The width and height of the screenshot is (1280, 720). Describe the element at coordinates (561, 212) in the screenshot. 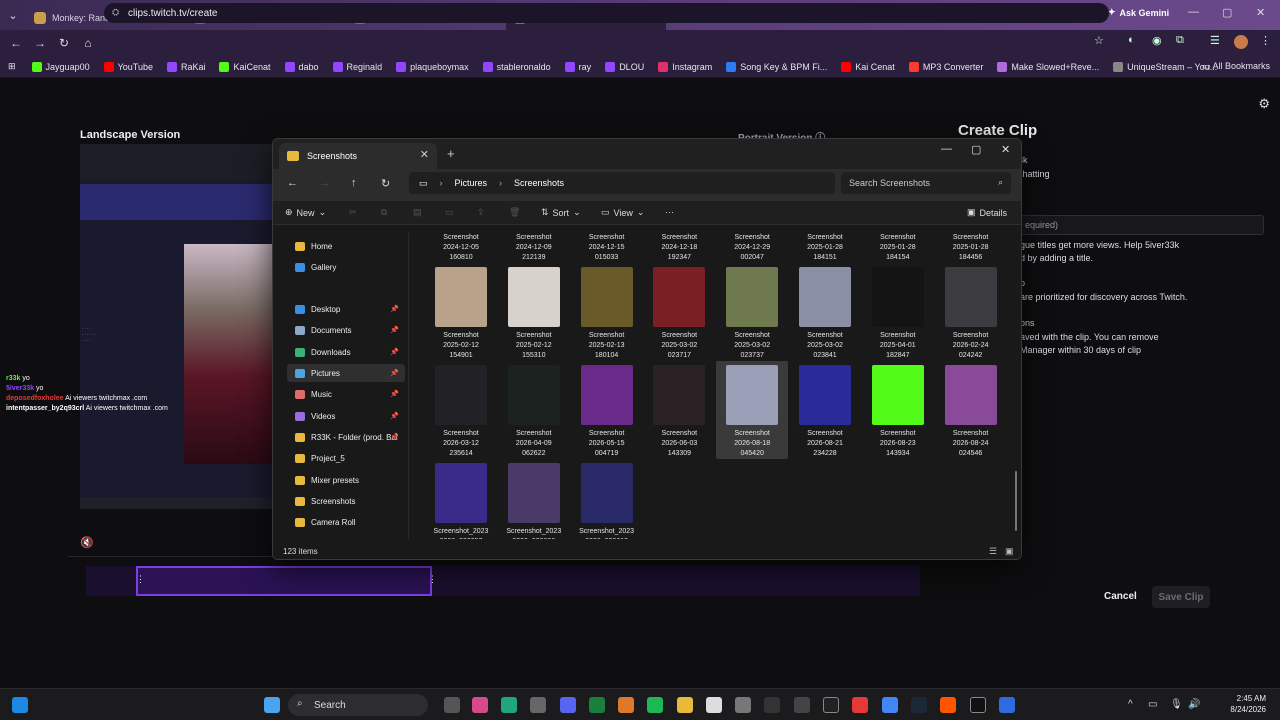

I see `sort-button: ⇅ Sort ⌄` at that location.